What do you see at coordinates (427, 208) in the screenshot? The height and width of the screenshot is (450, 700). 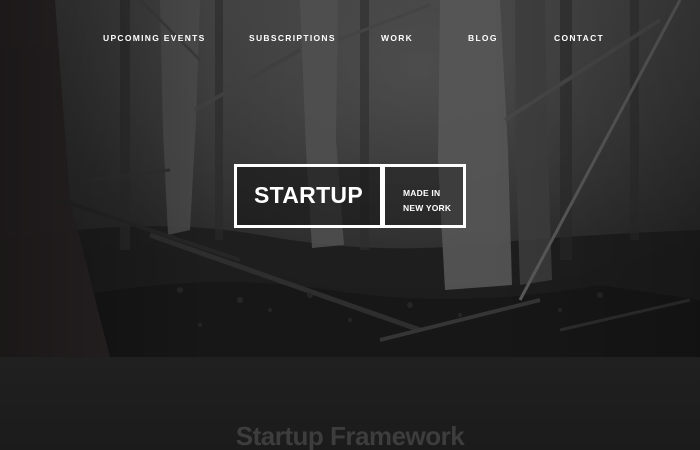 I see `logo-tagline-line2: NEW YORK` at bounding box center [427, 208].